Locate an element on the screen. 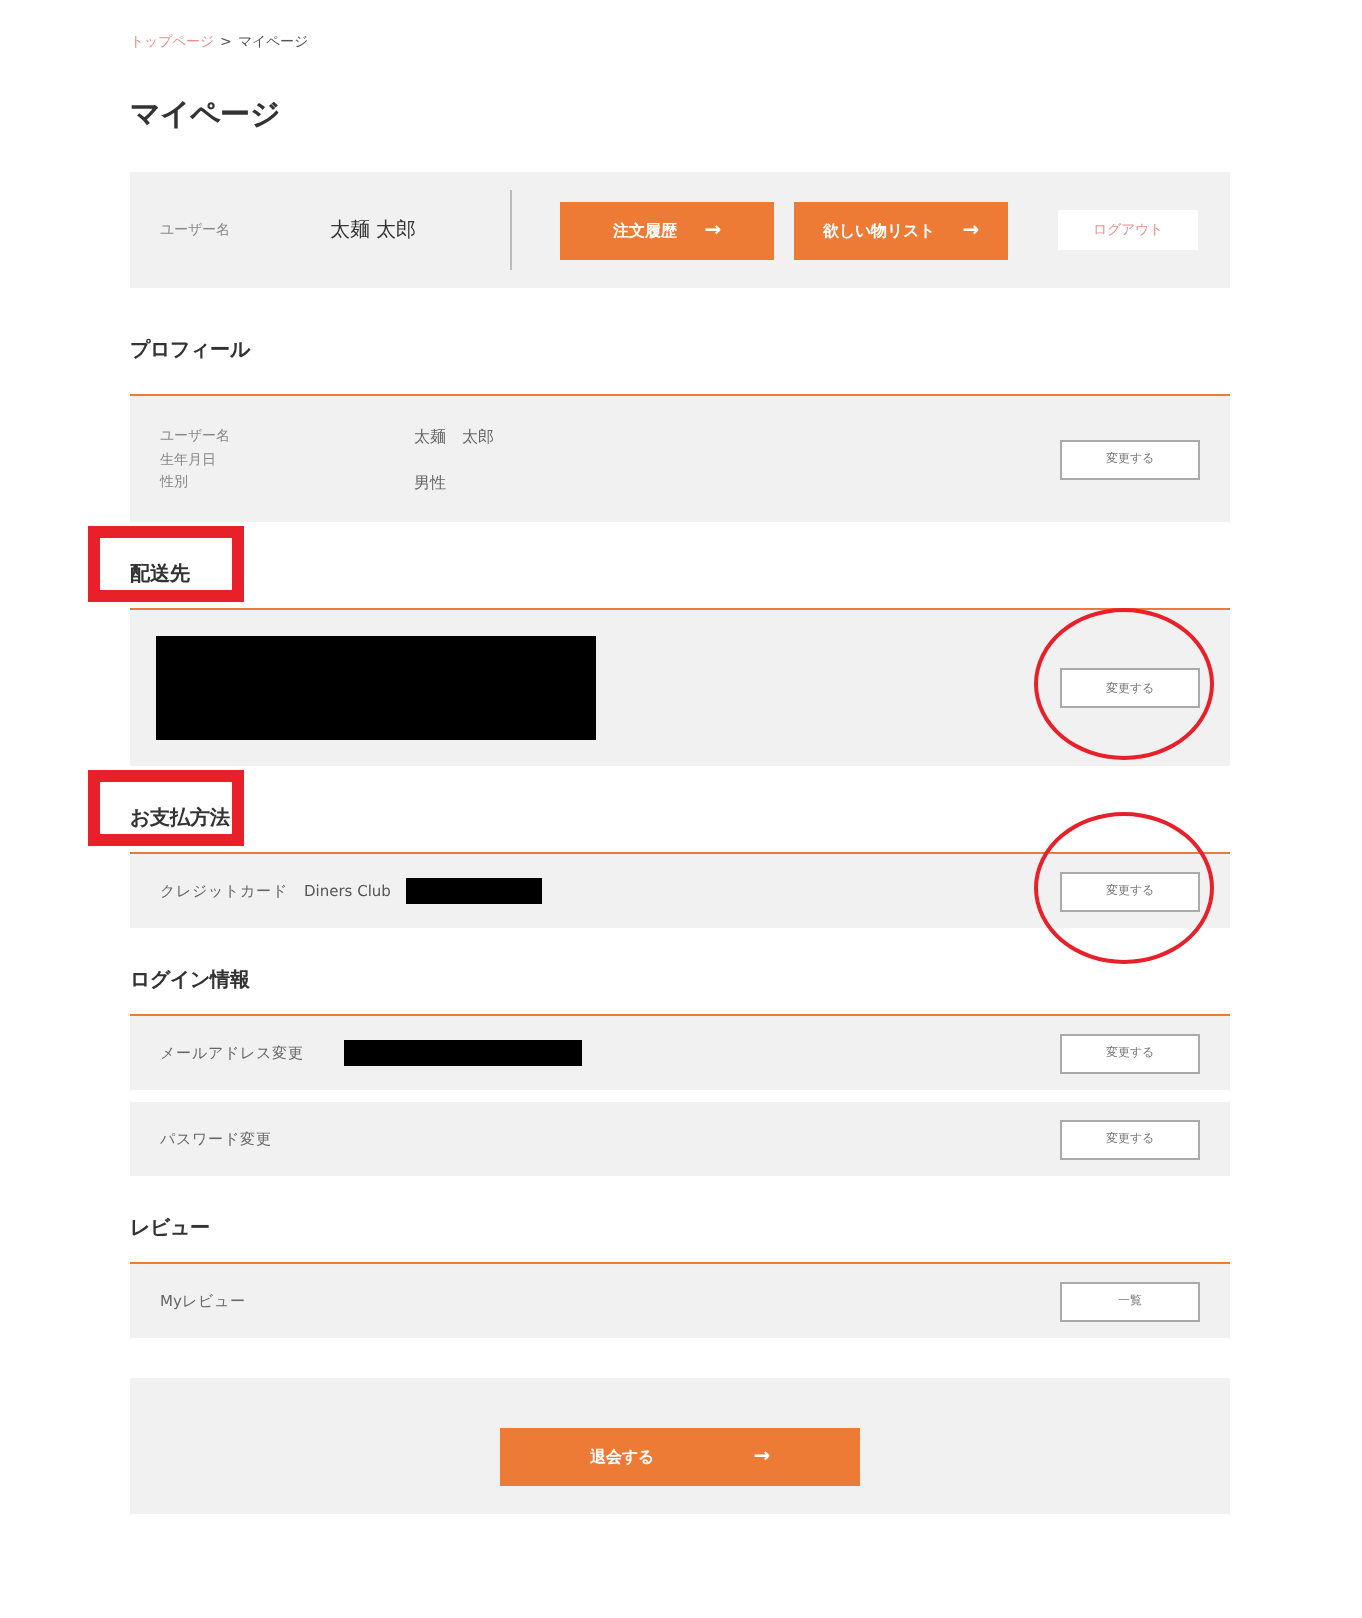  withdraw-button: 退会する → is located at coordinates (680, 1456).